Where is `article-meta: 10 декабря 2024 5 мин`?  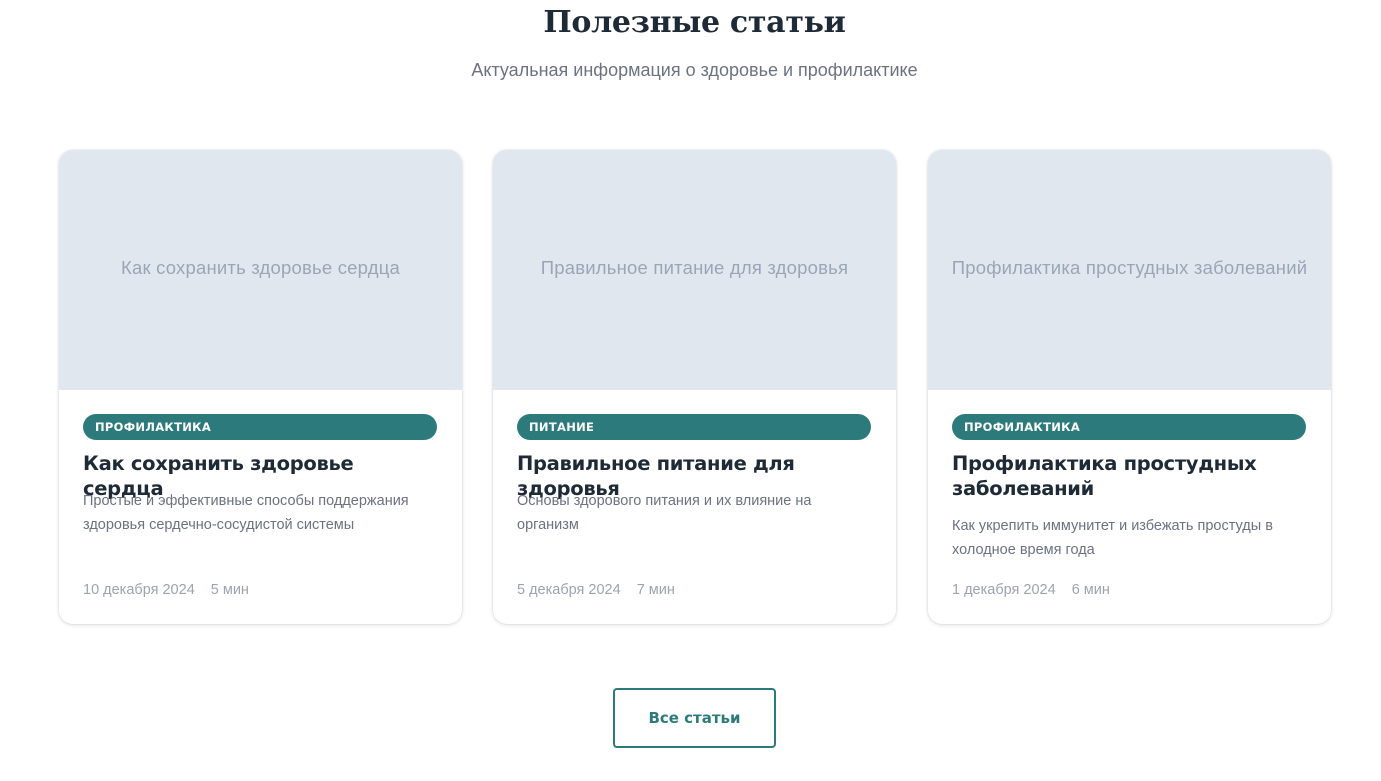 article-meta: 10 декабря 2024 5 мин is located at coordinates (166, 590).